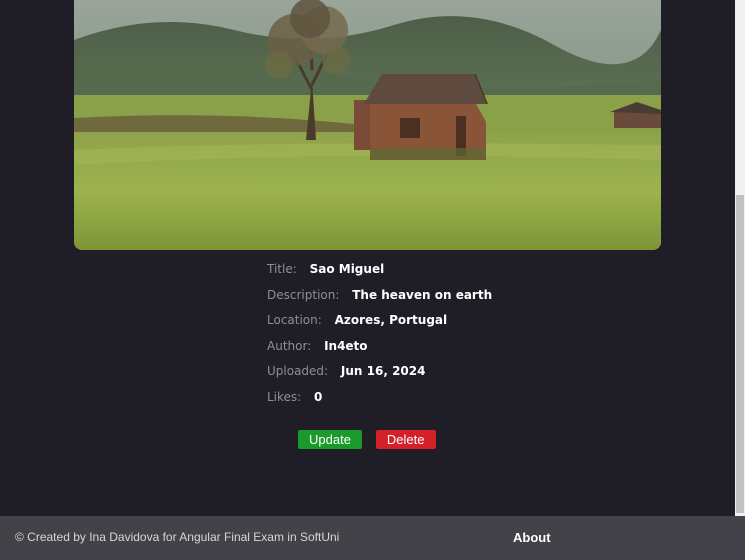 This screenshot has width=745, height=560. Describe the element at coordinates (282, 269) in the screenshot. I see `title-label: Title:` at that location.